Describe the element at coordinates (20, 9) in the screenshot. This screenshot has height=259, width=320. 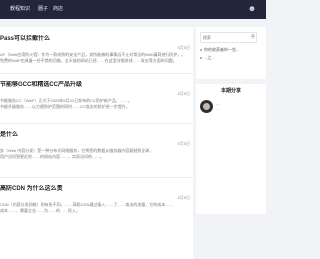
I see `nav-item-tutorials: 教程知识` at that location.